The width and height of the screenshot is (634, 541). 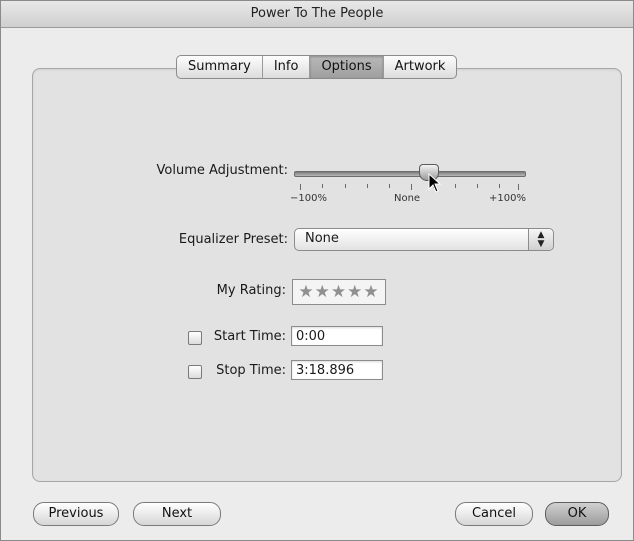 I want to click on window-title: Power To The People, so click(x=317, y=14).